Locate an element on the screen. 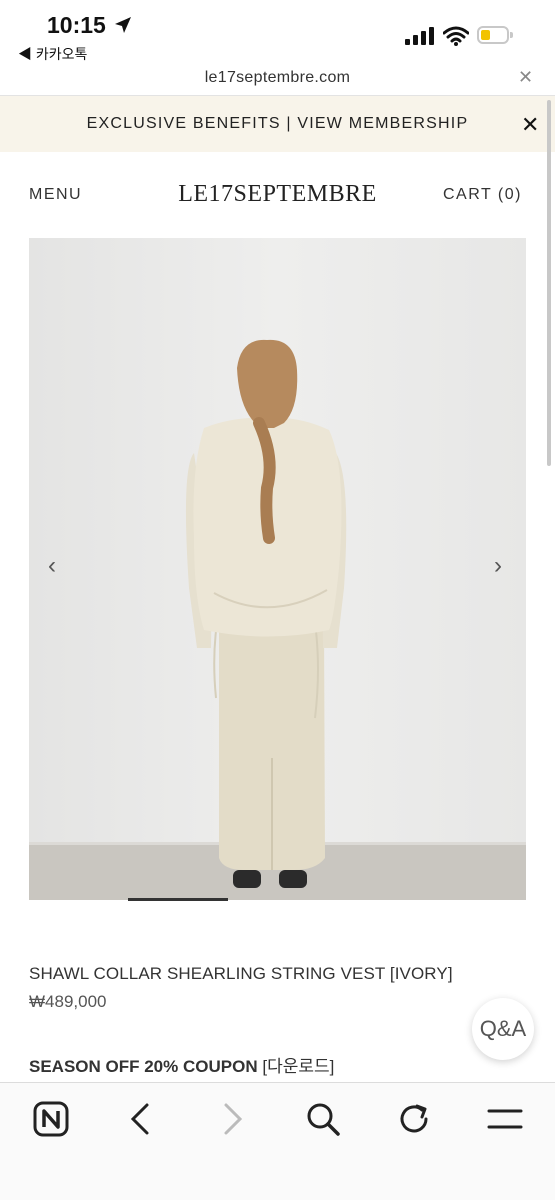 The image size is (555, 1200). qa-button: Q&A is located at coordinates (503, 1029).